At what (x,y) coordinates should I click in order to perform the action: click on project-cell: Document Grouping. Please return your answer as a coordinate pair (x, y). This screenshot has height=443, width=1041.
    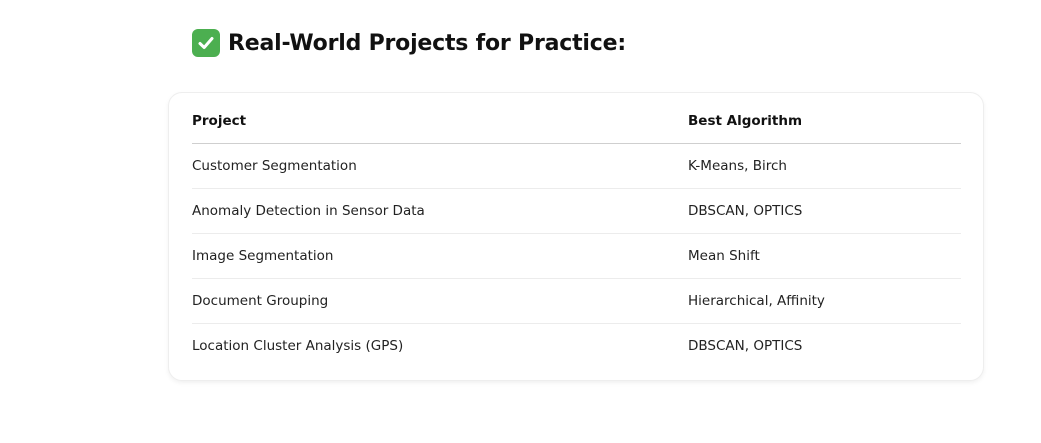
    Looking at the image, I should click on (440, 301).